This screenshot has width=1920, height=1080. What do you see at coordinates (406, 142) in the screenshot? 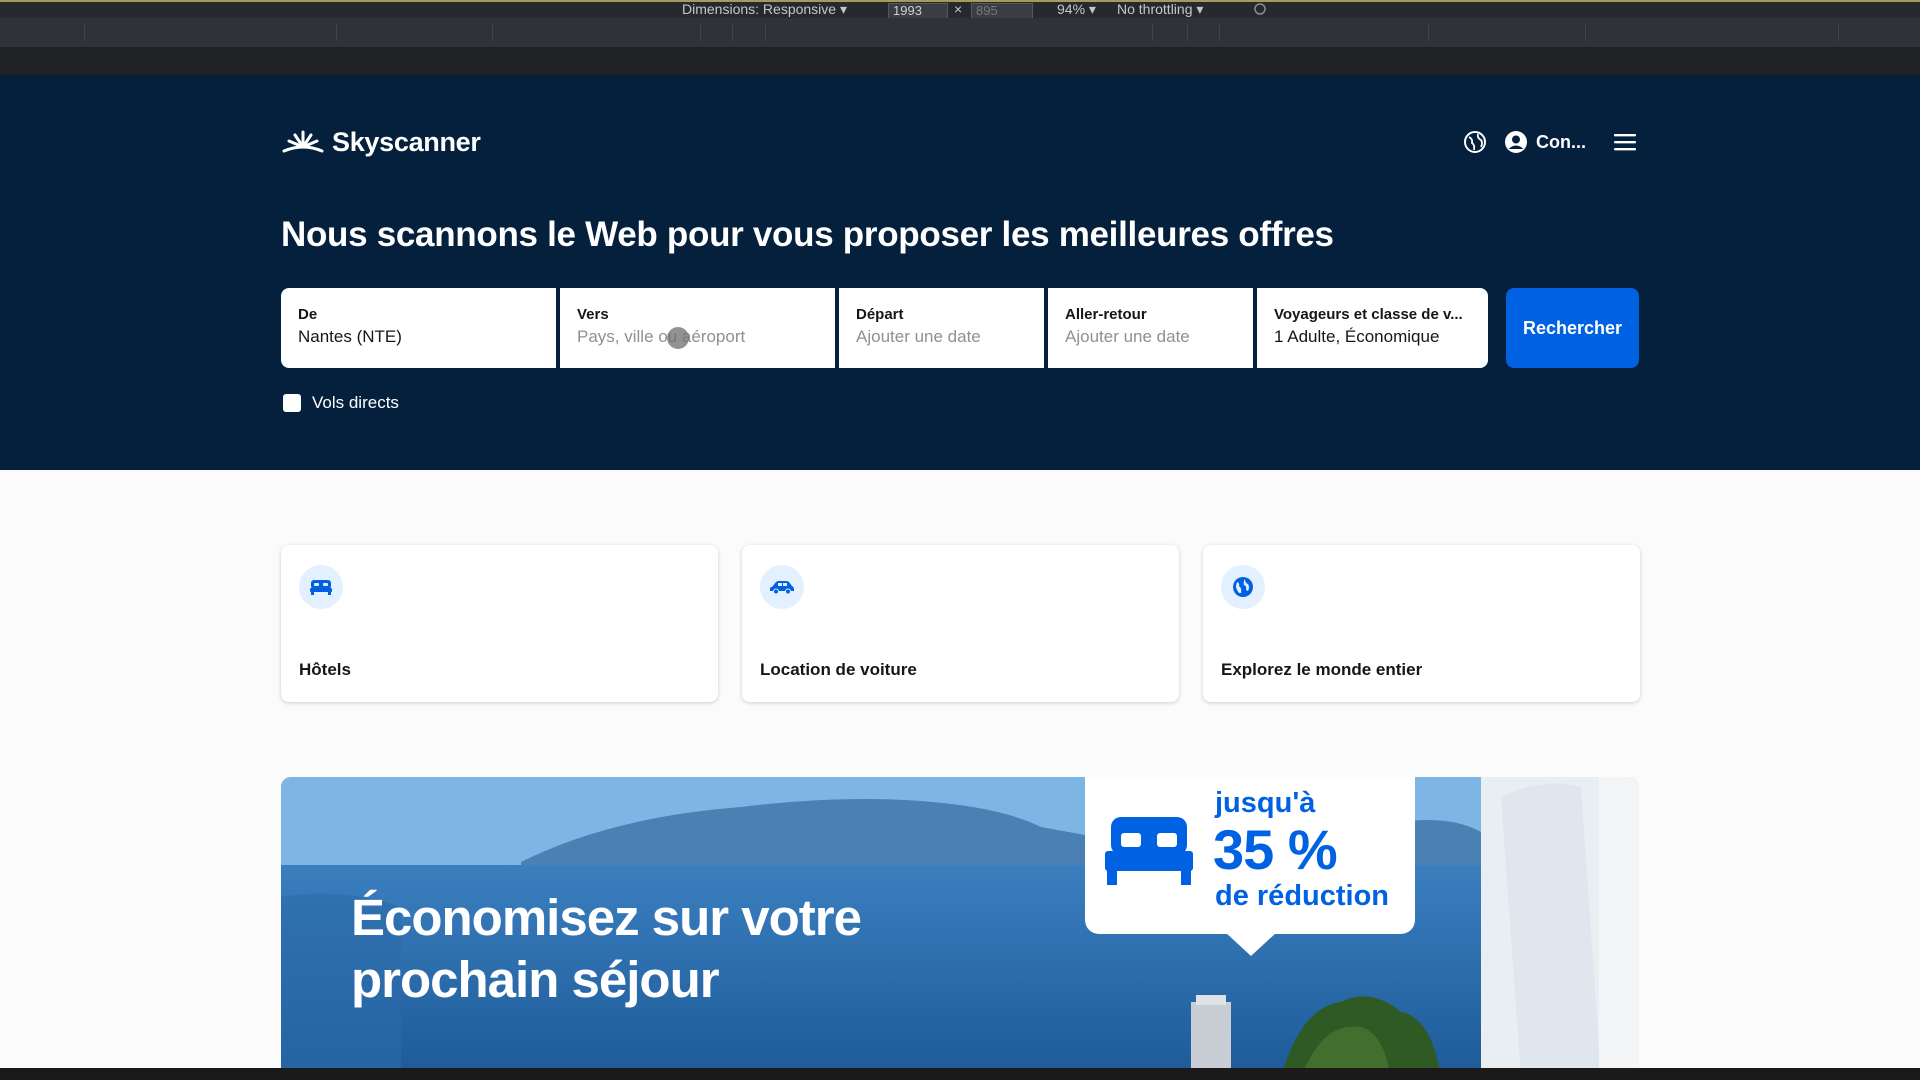
I see `logo-text: Skyscanner` at bounding box center [406, 142].